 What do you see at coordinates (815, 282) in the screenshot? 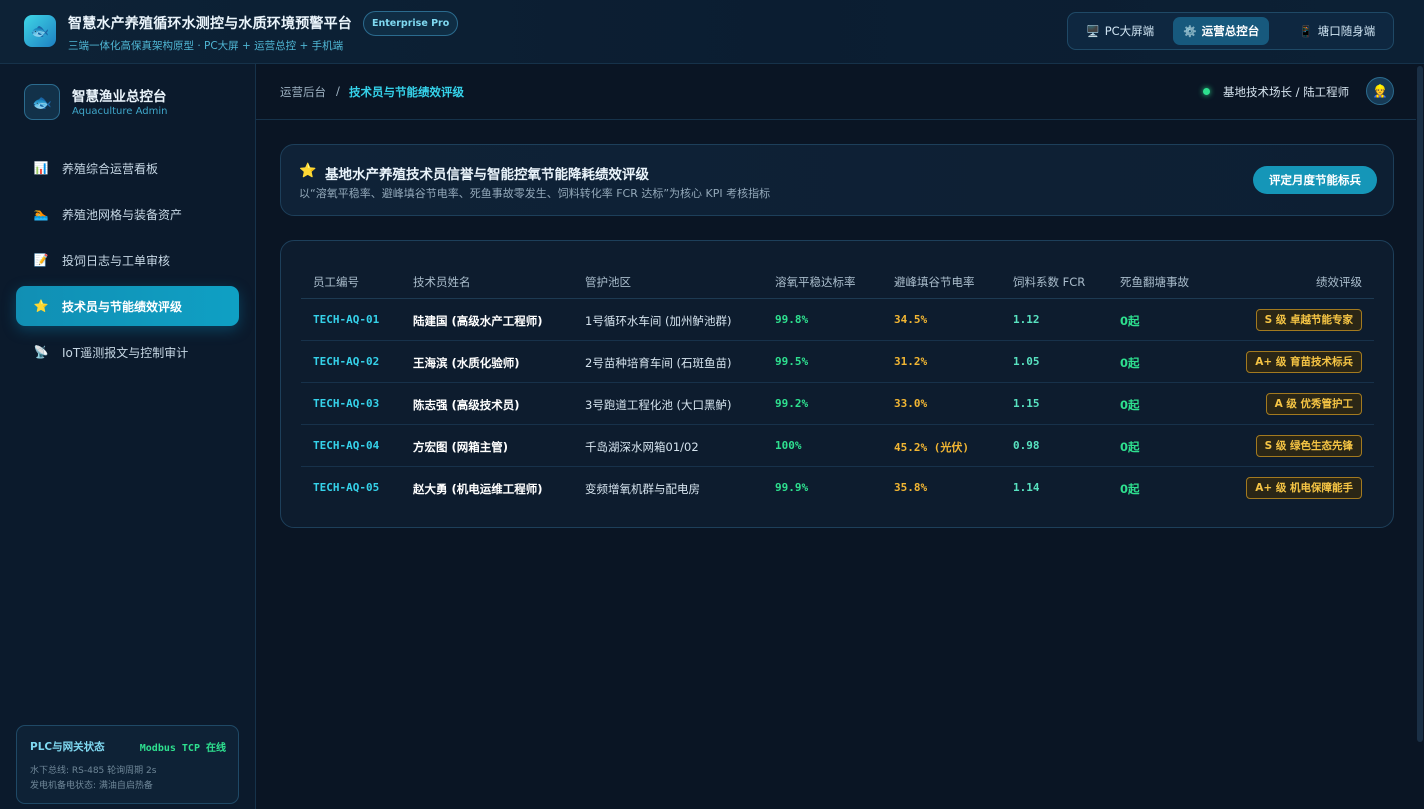
I see `column-header-do-rate: 溶氧平稳达标率` at bounding box center [815, 282].